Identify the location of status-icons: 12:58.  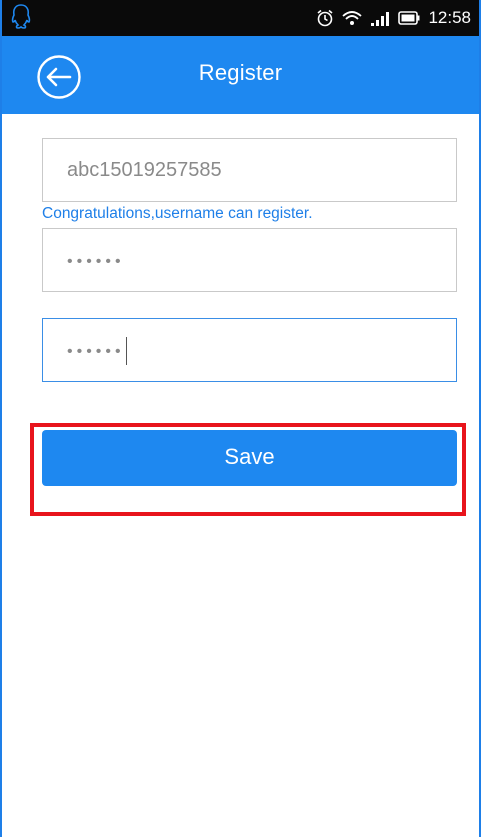
(393, 18).